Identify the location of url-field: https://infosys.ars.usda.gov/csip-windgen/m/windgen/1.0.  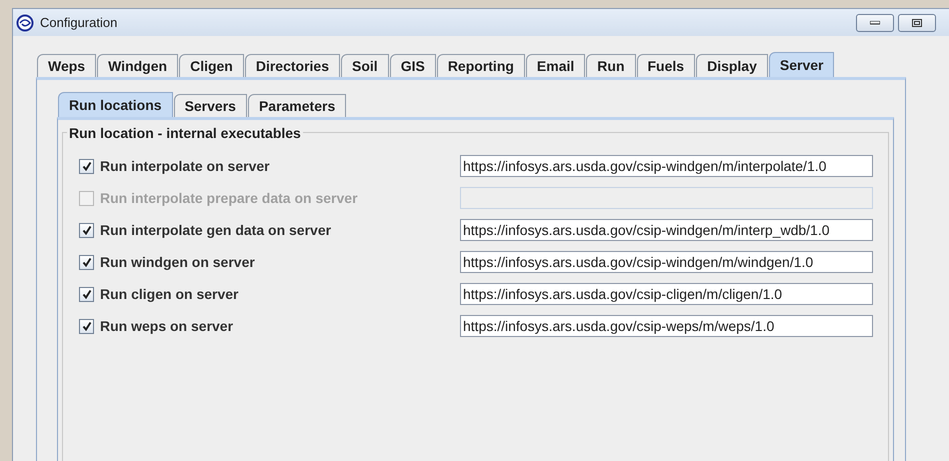
(666, 262).